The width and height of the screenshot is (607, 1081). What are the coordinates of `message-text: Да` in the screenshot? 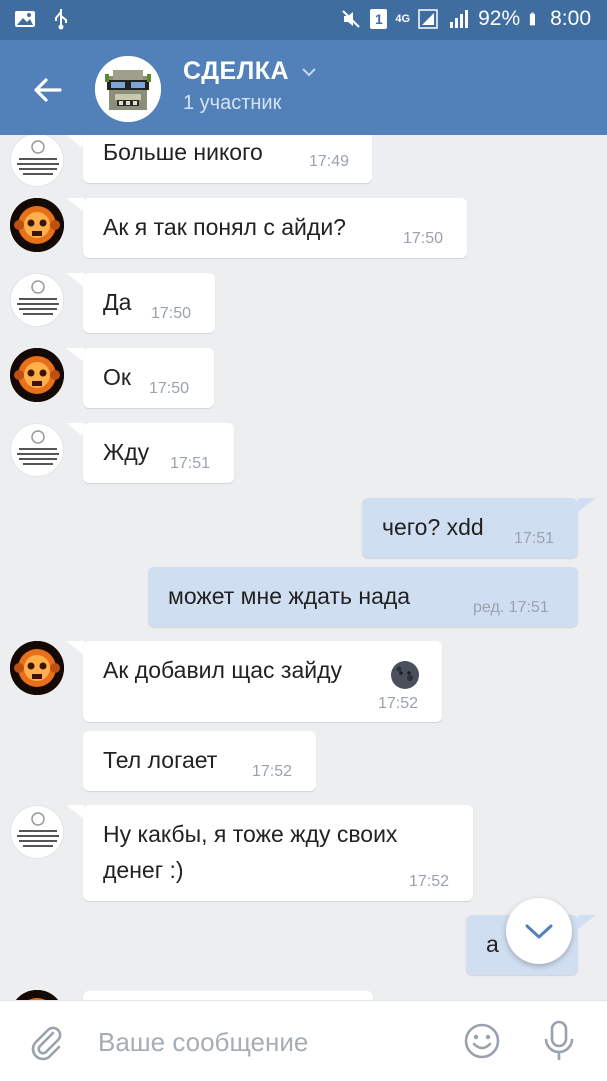 It's located at (117, 302).